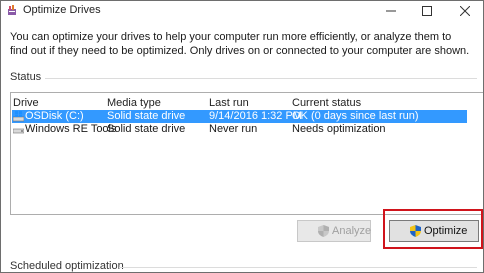 Image resolution: width=484 pixels, height=273 pixels. I want to click on optimize-label: Optimize, so click(446, 231).